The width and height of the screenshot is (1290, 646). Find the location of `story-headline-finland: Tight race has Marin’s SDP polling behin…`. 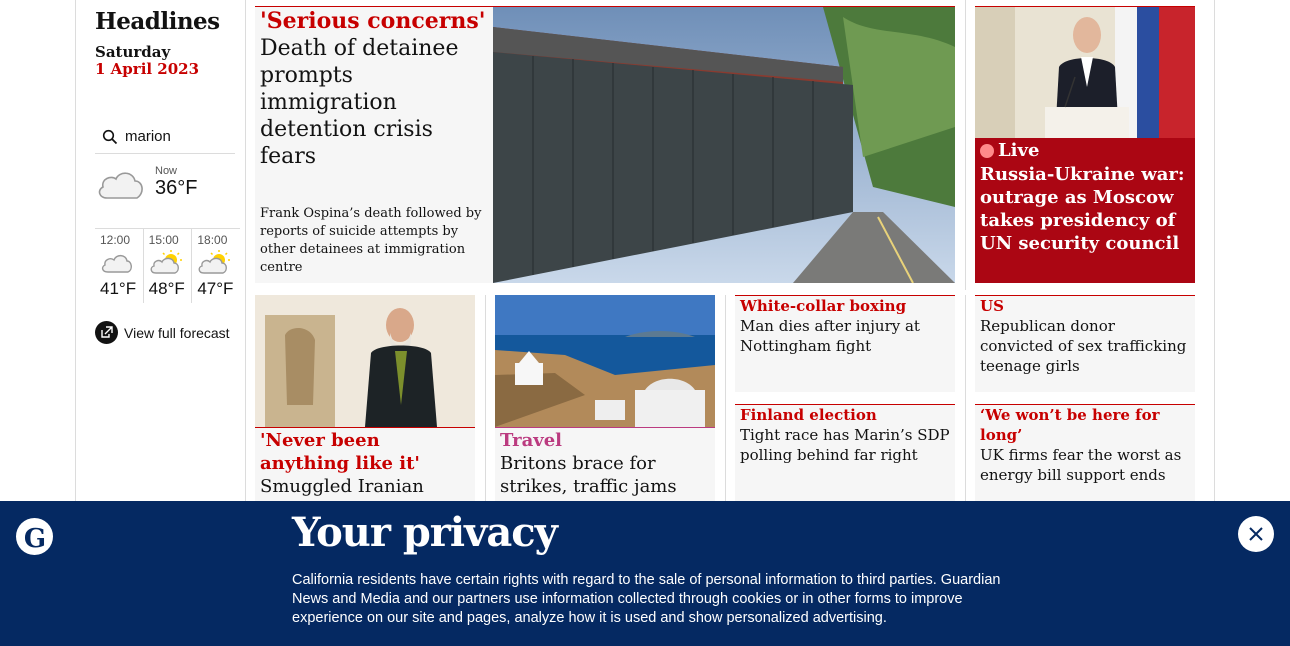

story-headline-finland: Tight race has Marin’s SDP polling behin… is located at coordinates (846, 445).